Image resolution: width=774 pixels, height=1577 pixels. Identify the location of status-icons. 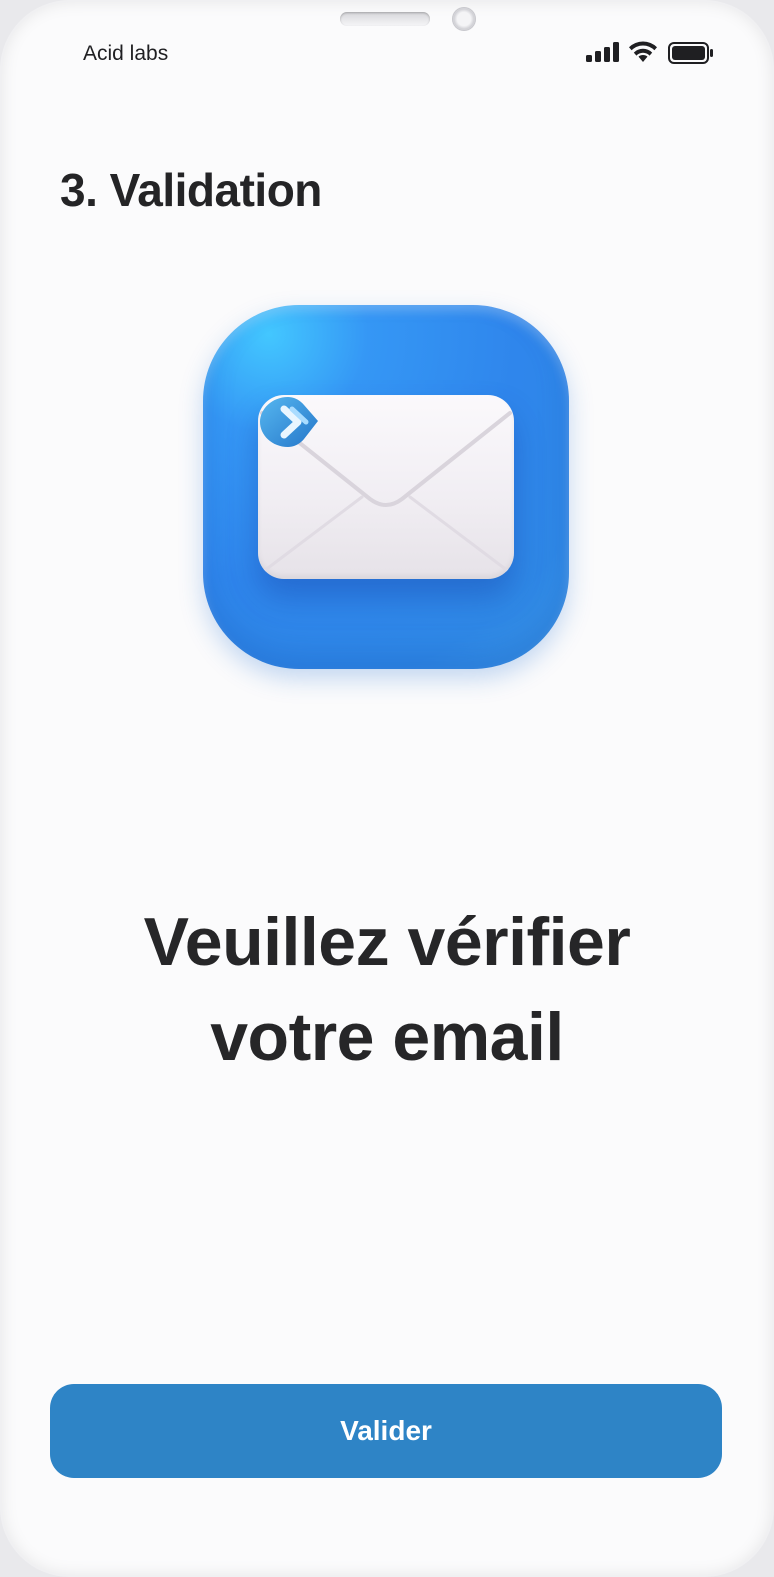
(651, 53).